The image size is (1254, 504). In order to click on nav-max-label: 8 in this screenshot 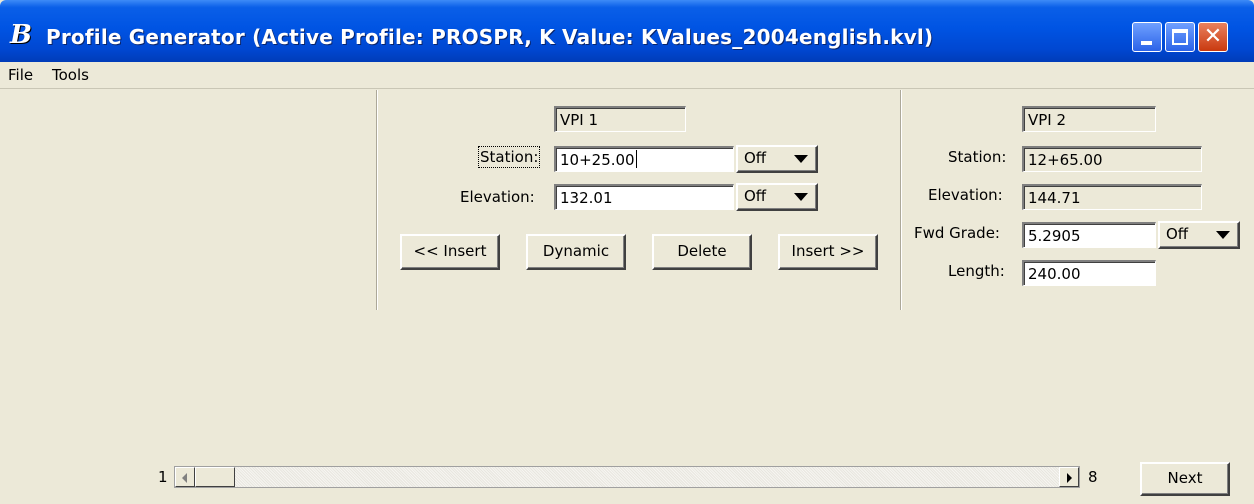, I will do `click(1093, 477)`.